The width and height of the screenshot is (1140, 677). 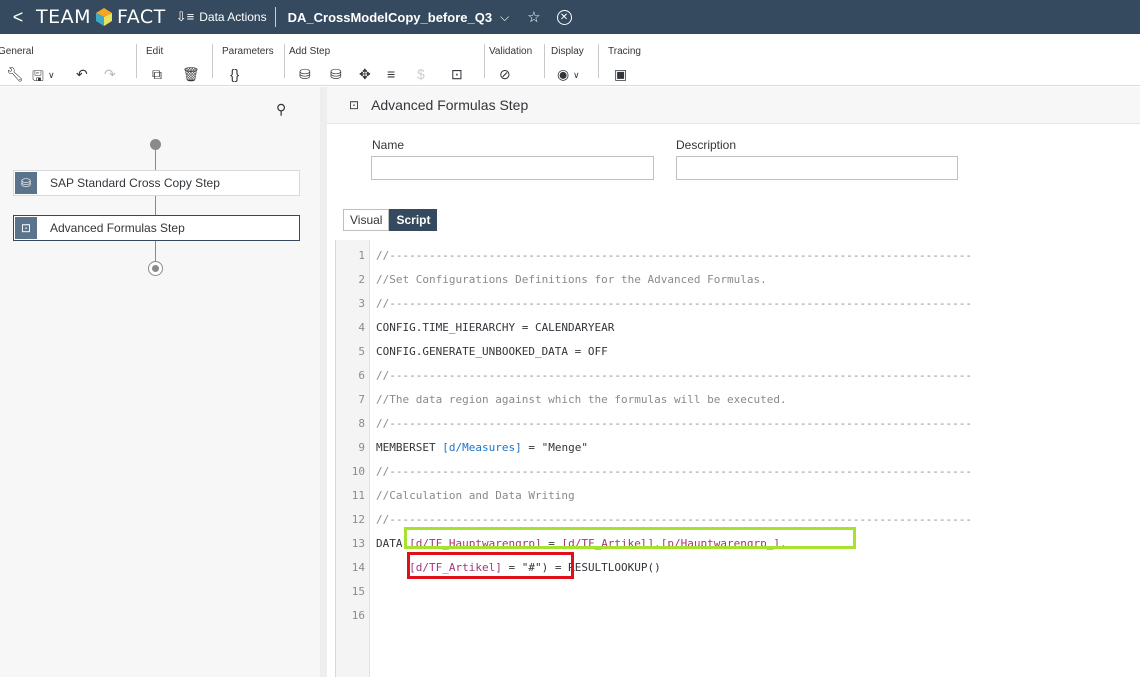 I want to click on line-number: 15, so click(x=358, y=591).